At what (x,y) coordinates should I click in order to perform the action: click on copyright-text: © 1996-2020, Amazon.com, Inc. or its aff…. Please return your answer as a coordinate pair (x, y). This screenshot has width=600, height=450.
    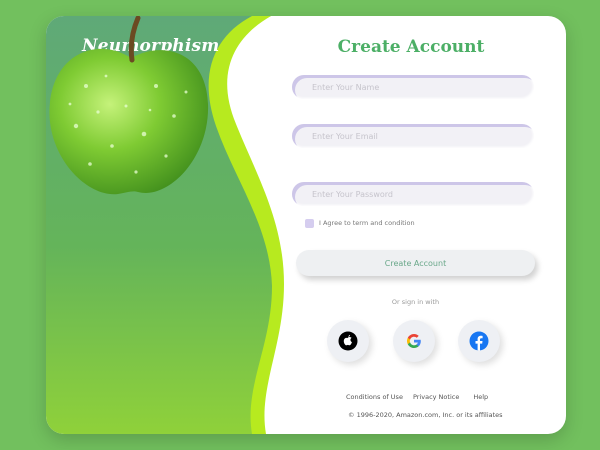
    Looking at the image, I should click on (425, 415).